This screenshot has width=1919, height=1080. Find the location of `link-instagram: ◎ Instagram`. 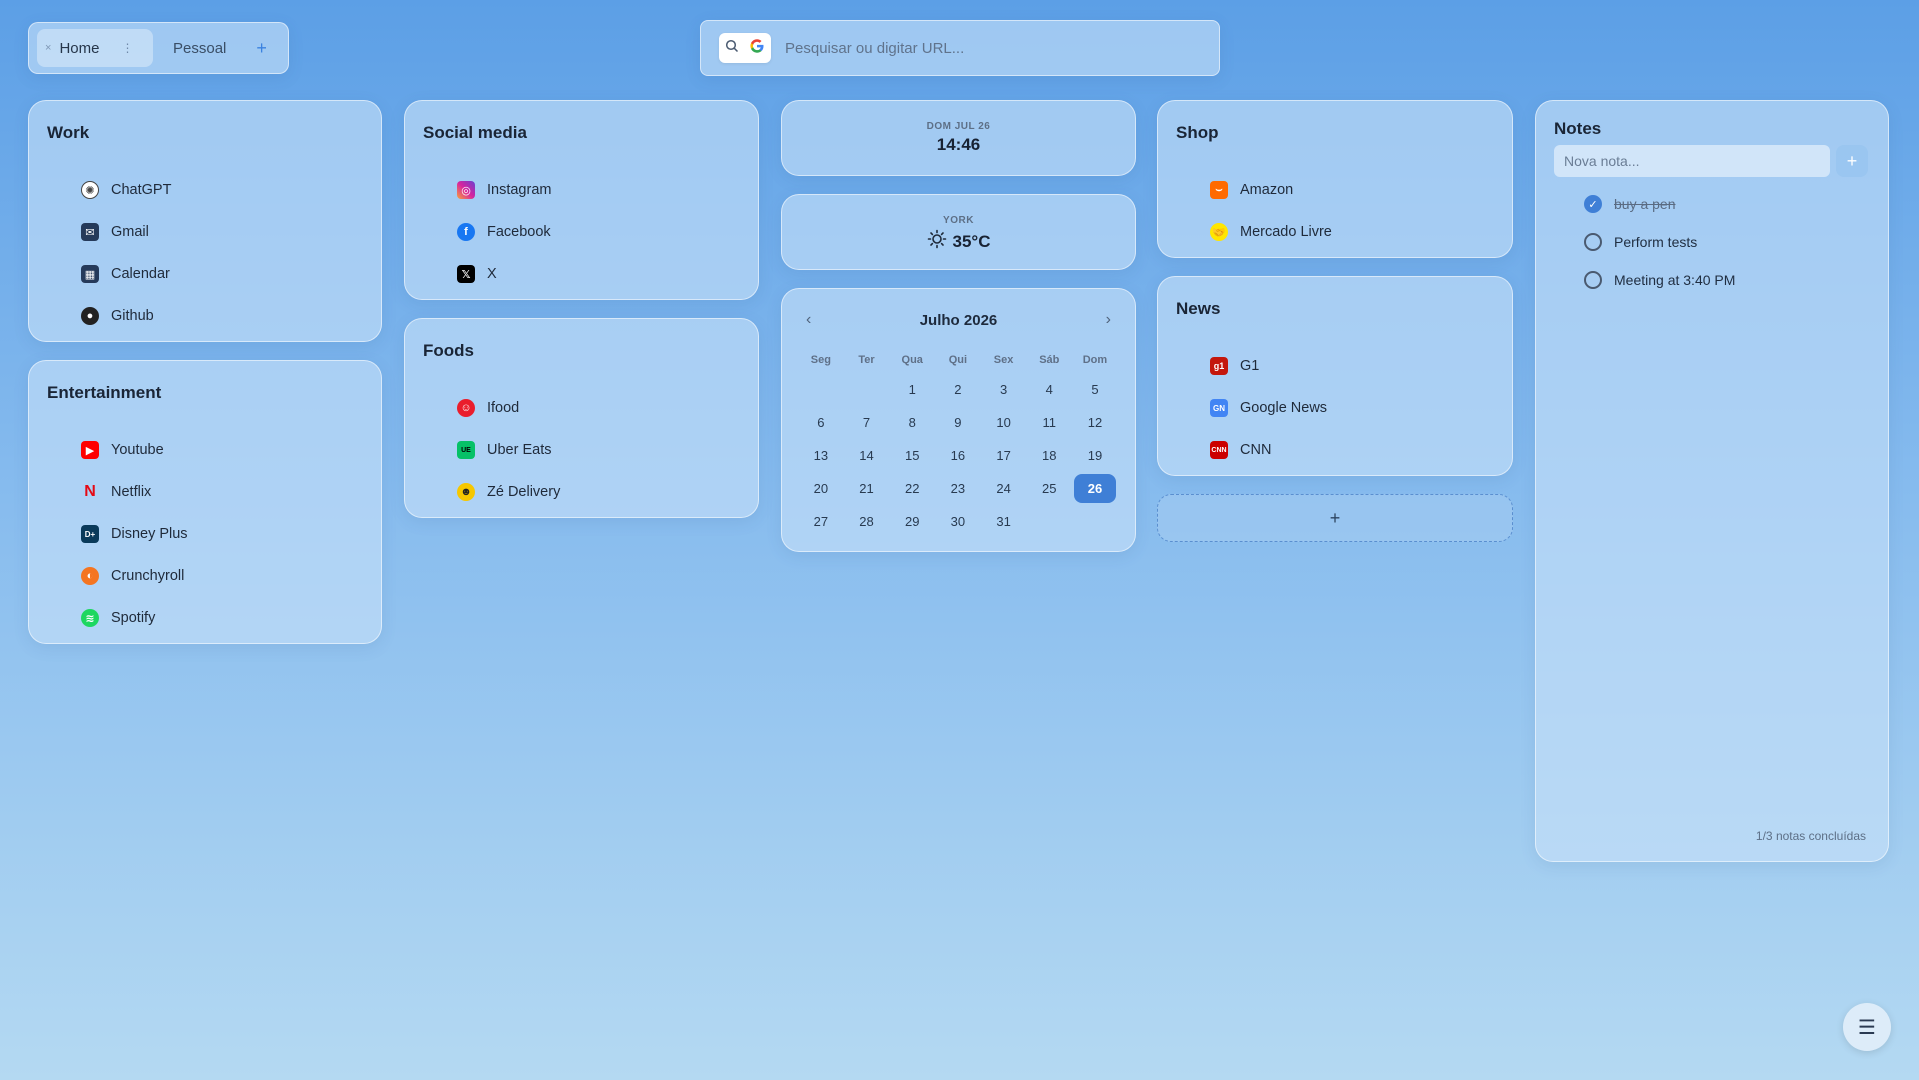

link-instagram: ◎ Instagram is located at coordinates (504, 190).